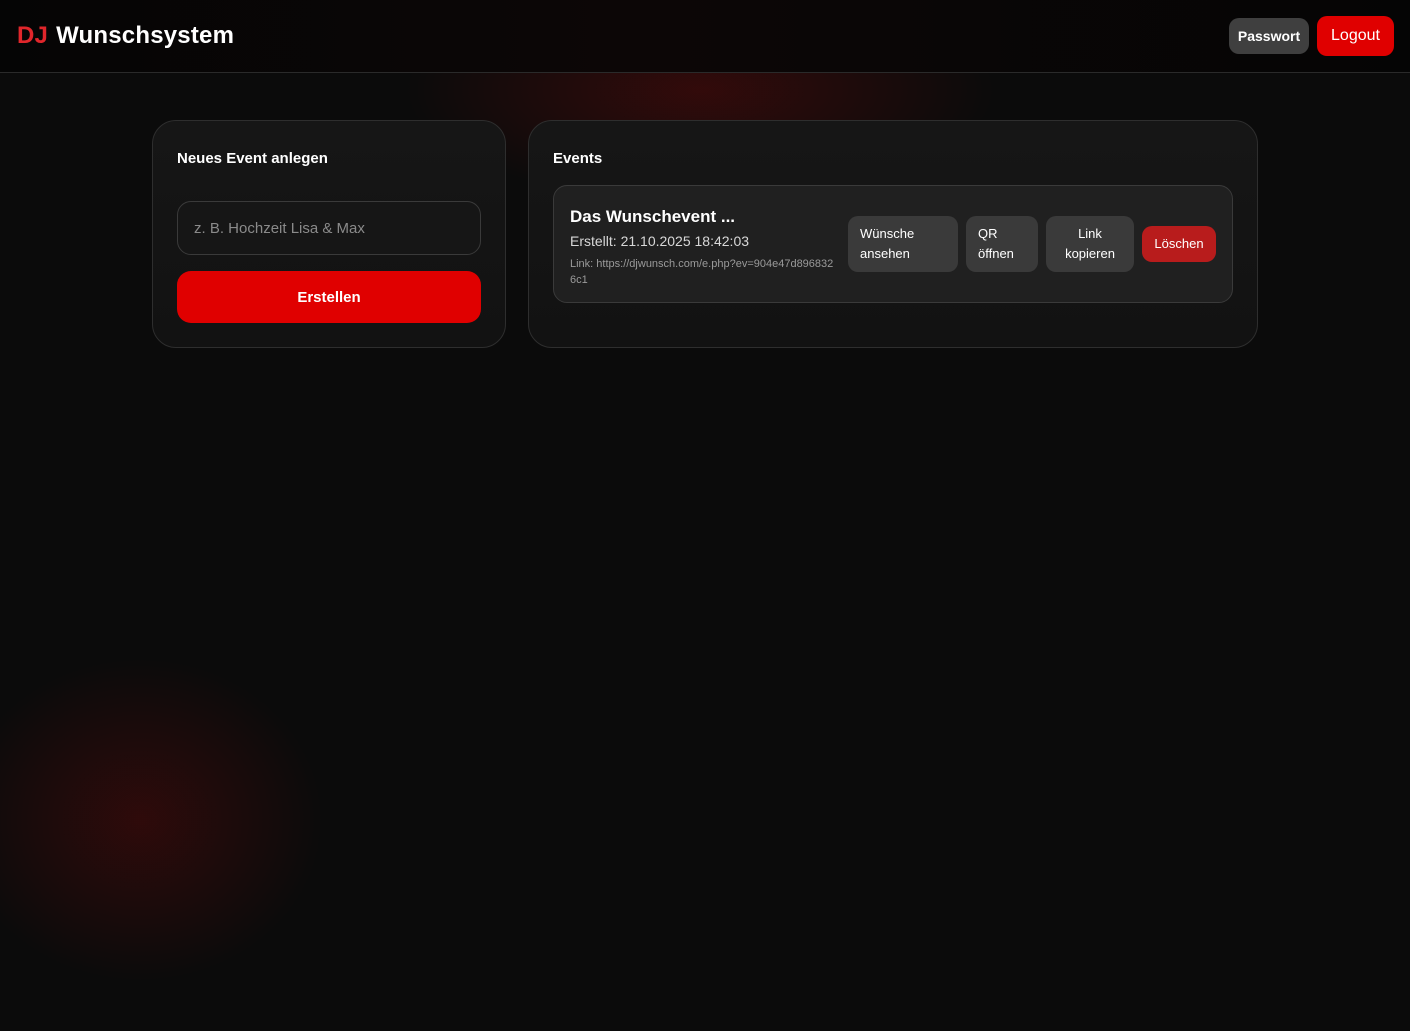  What do you see at coordinates (252, 158) in the screenshot?
I see `new-event-title: Neues Event anlegen` at bounding box center [252, 158].